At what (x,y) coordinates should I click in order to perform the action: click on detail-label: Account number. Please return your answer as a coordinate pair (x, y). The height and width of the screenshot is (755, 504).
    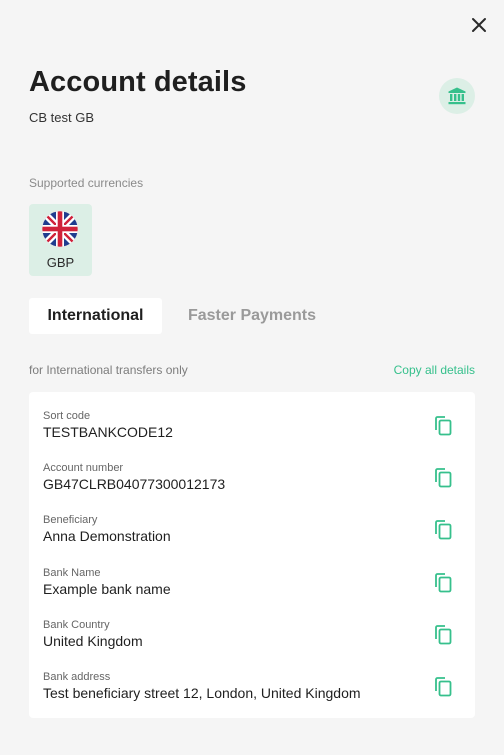
    Looking at the image, I should click on (83, 468).